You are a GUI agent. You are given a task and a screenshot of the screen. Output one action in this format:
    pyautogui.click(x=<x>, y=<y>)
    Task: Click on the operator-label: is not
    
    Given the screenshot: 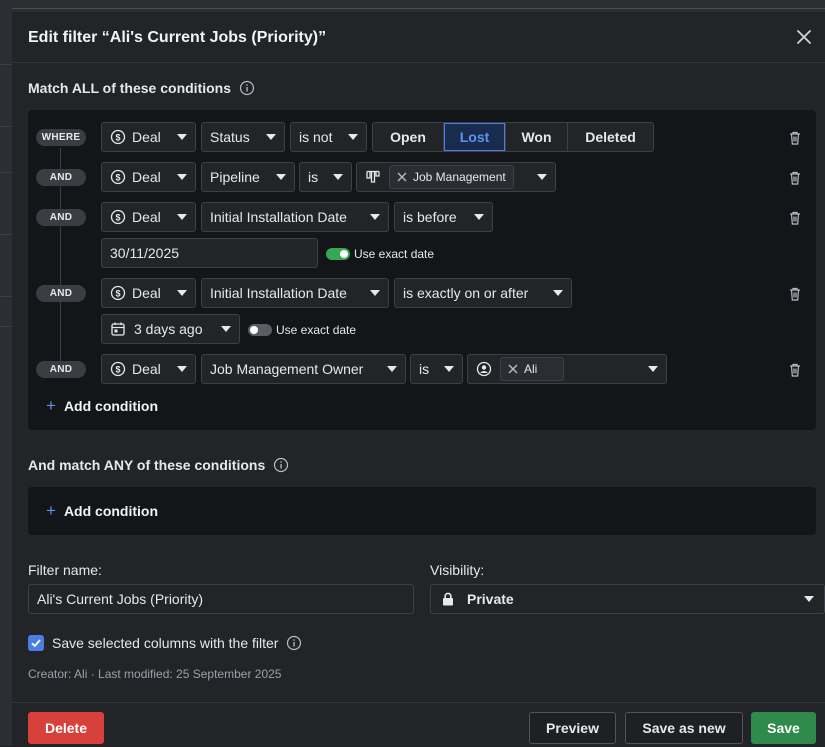 What is the action you would take?
    pyautogui.click(x=316, y=137)
    